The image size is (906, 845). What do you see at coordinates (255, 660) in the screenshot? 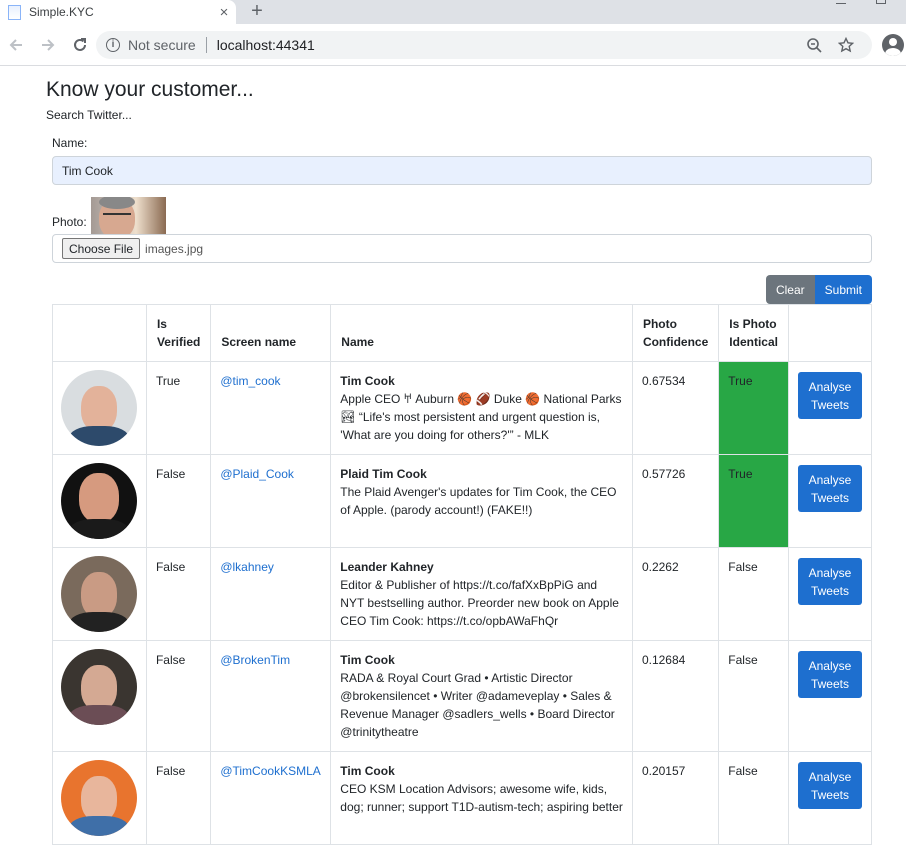
I see `screen-name-link: @BrokenTim` at bounding box center [255, 660].